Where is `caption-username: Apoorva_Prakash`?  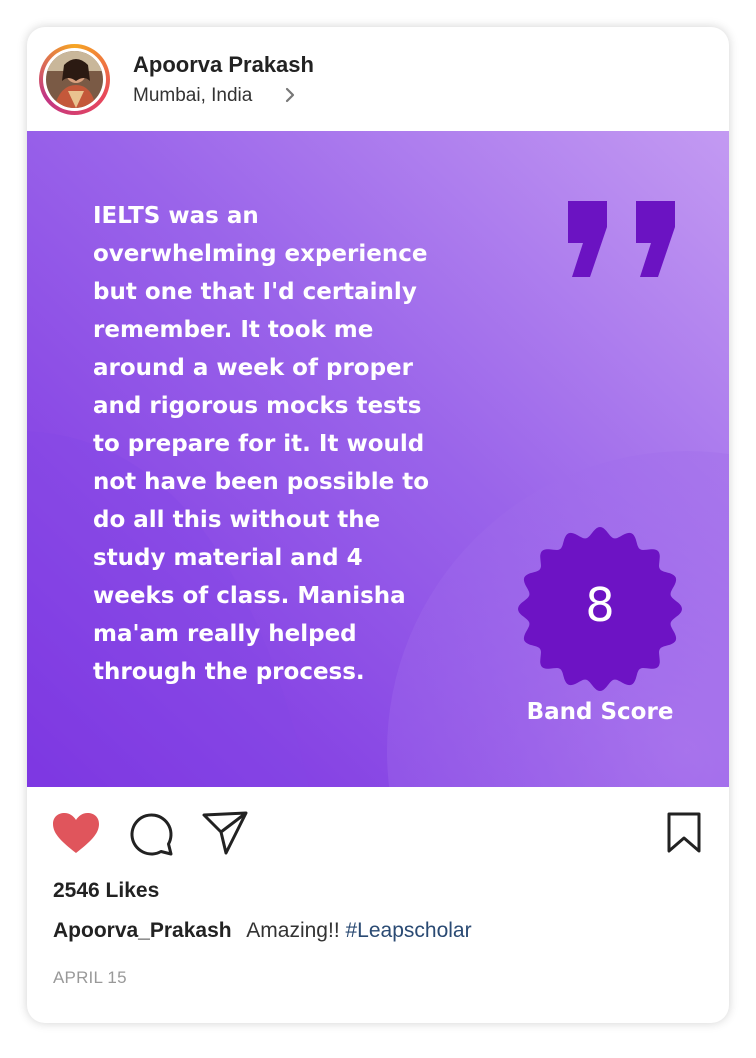 caption-username: Apoorva_Prakash is located at coordinates (142, 930).